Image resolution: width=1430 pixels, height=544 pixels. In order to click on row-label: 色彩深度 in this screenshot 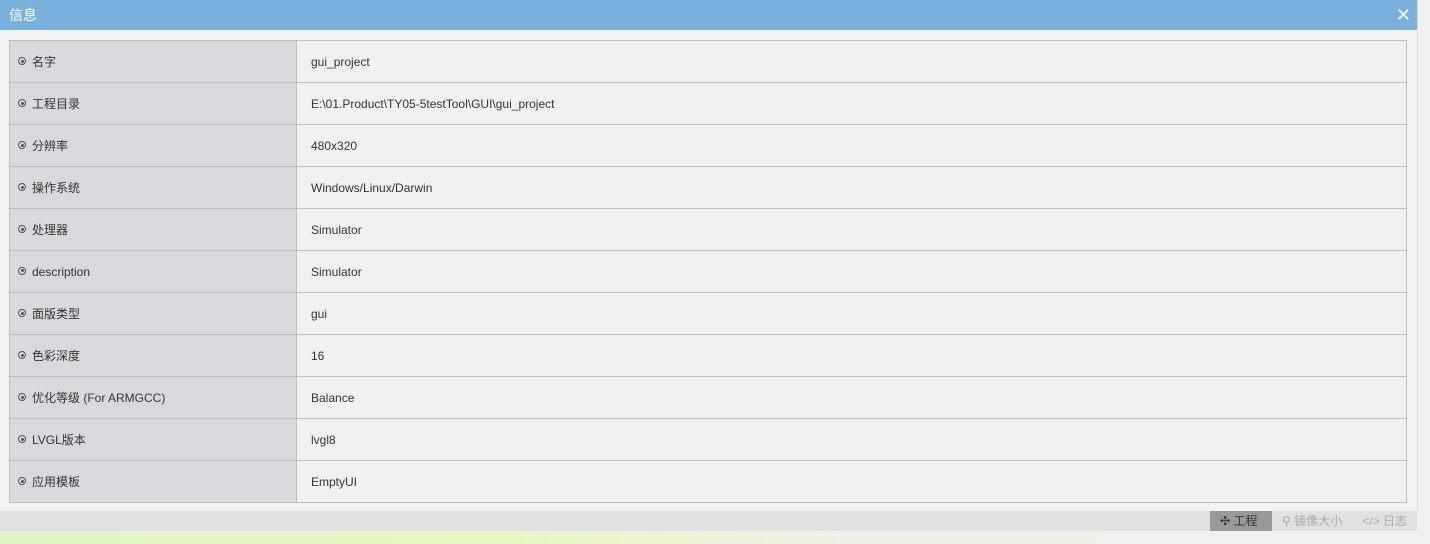, I will do `click(56, 356)`.